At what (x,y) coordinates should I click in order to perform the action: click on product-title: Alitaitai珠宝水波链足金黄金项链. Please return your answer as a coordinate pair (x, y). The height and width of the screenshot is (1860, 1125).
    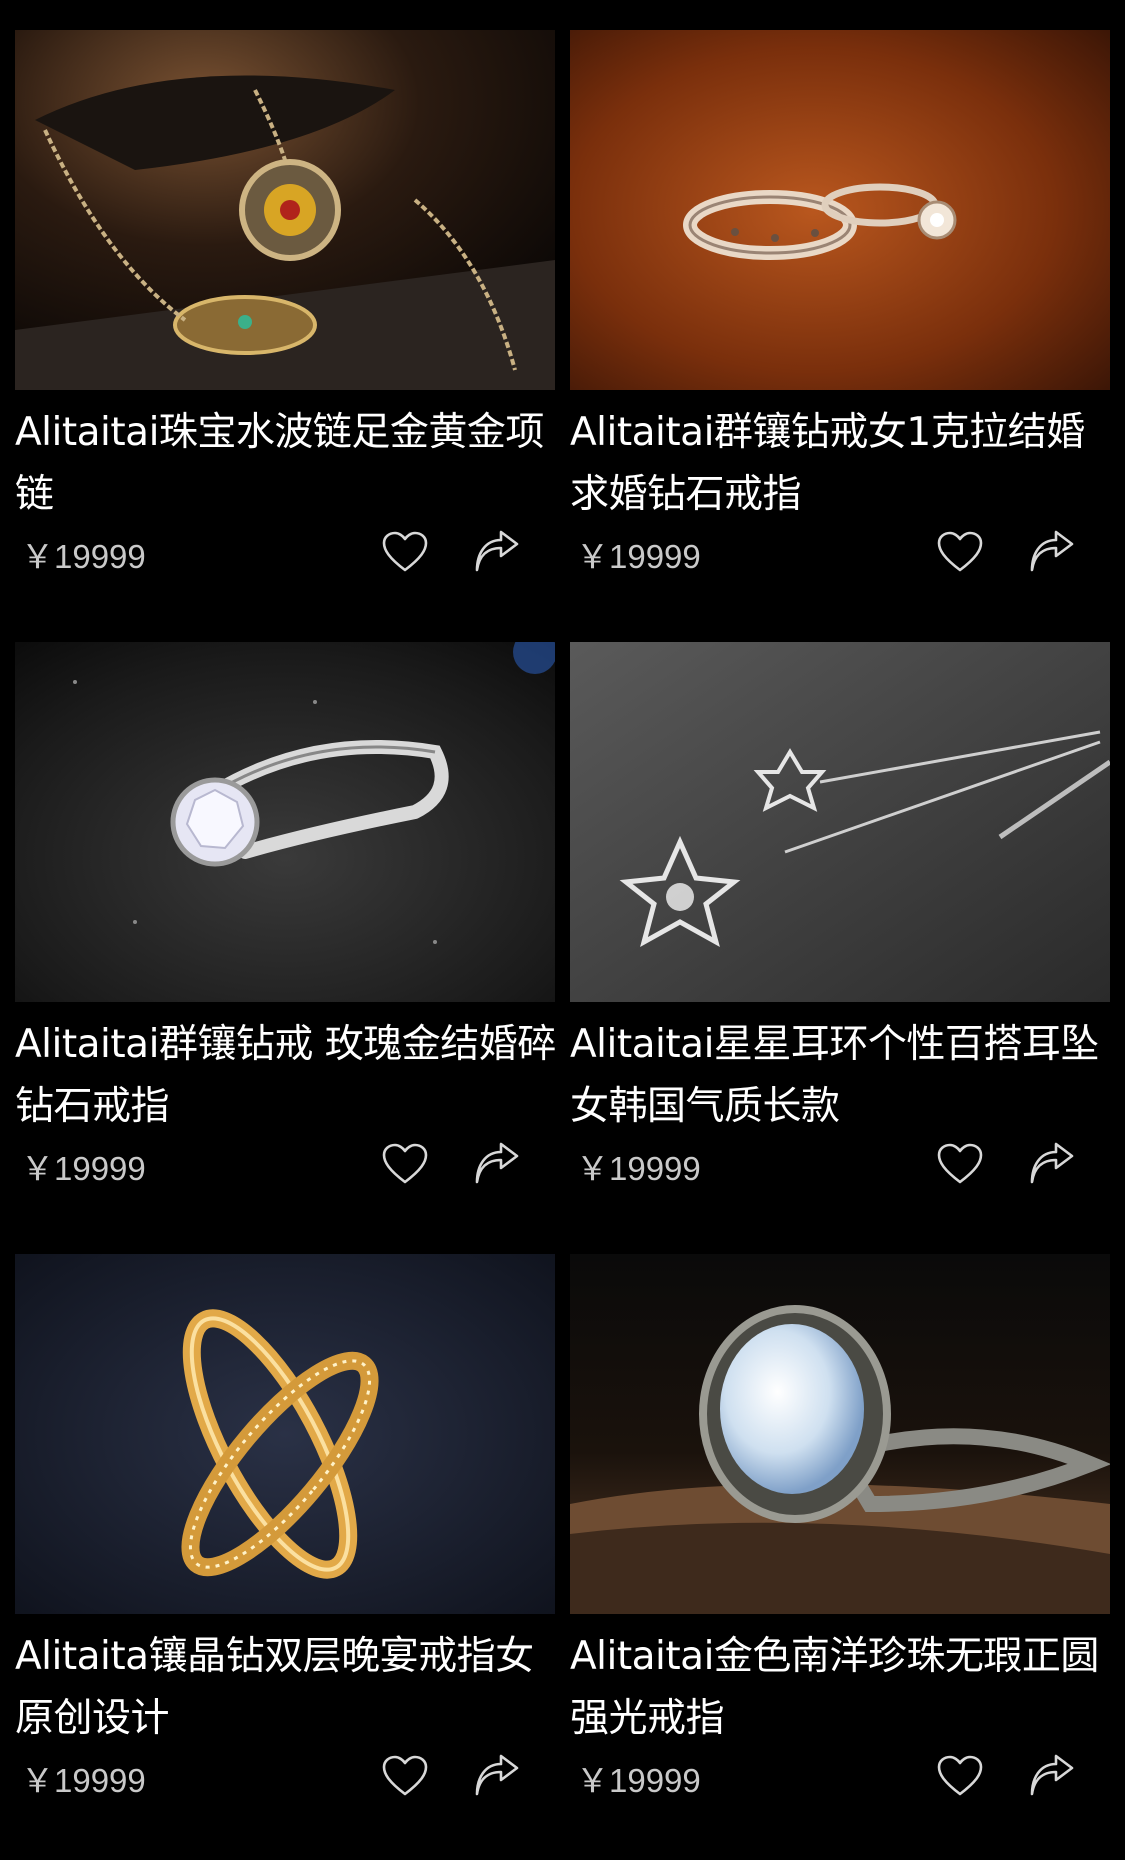
    Looking at the image, I should click on (287, 464).